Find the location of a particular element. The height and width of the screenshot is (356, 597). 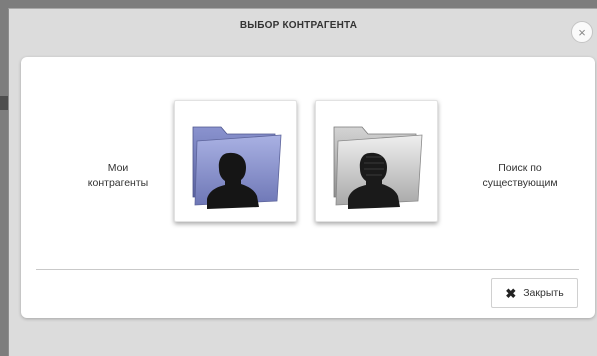

close-icon: × is located at coordinates (582, 32).